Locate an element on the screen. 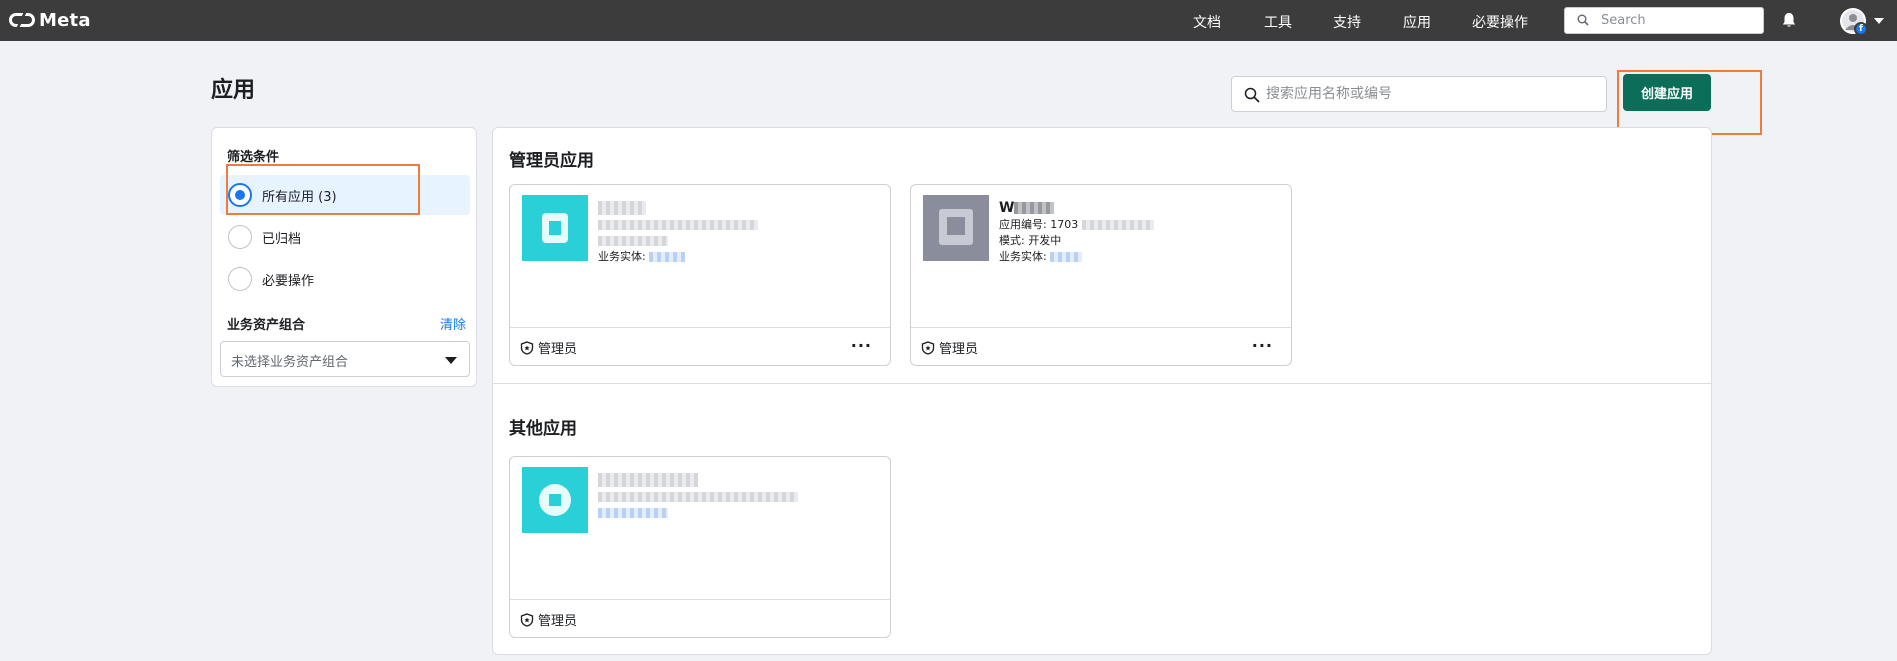  chevron-down-icon is located at coordinates (451, 360).